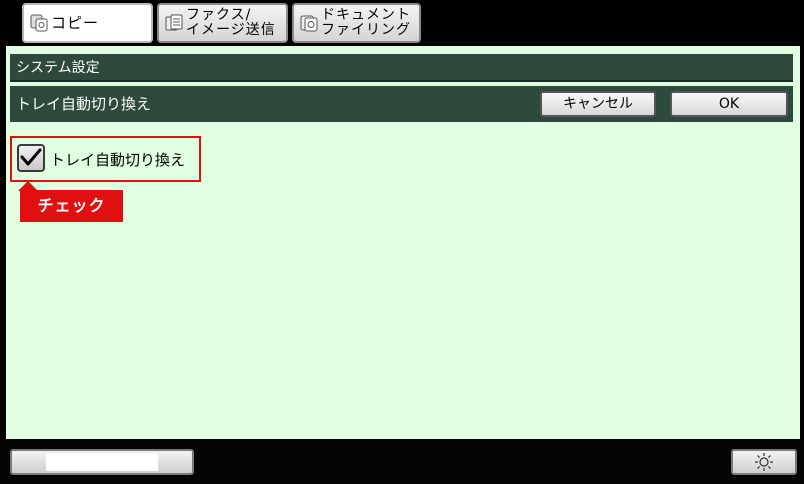 The height and width of the screenshot is (484, 804). I want to click on job-status-button, so click(102, 462).